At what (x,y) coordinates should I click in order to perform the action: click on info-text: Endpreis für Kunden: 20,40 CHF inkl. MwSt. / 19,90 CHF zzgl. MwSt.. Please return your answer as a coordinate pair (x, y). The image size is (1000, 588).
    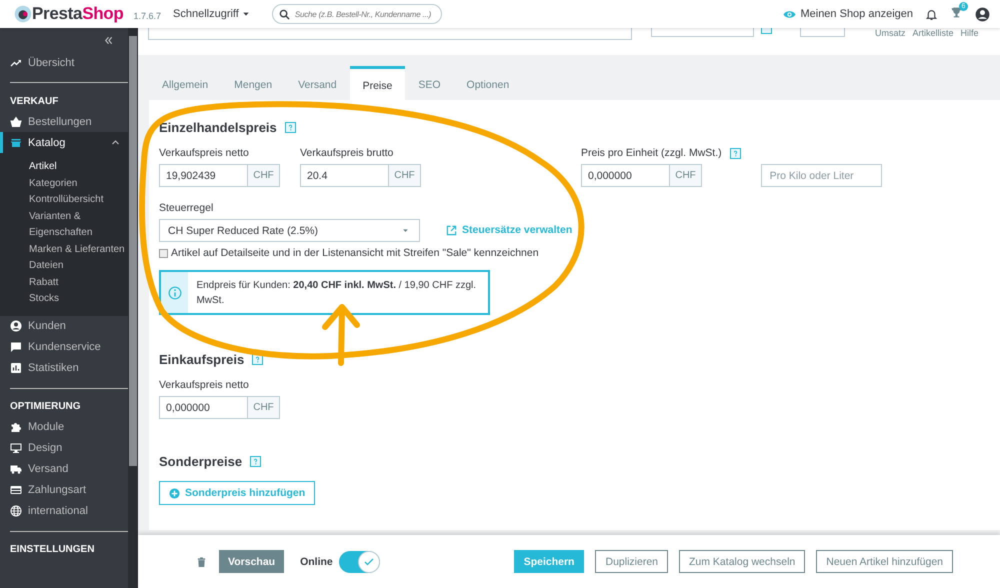
    Looking at the image, I should click on (336, 293).